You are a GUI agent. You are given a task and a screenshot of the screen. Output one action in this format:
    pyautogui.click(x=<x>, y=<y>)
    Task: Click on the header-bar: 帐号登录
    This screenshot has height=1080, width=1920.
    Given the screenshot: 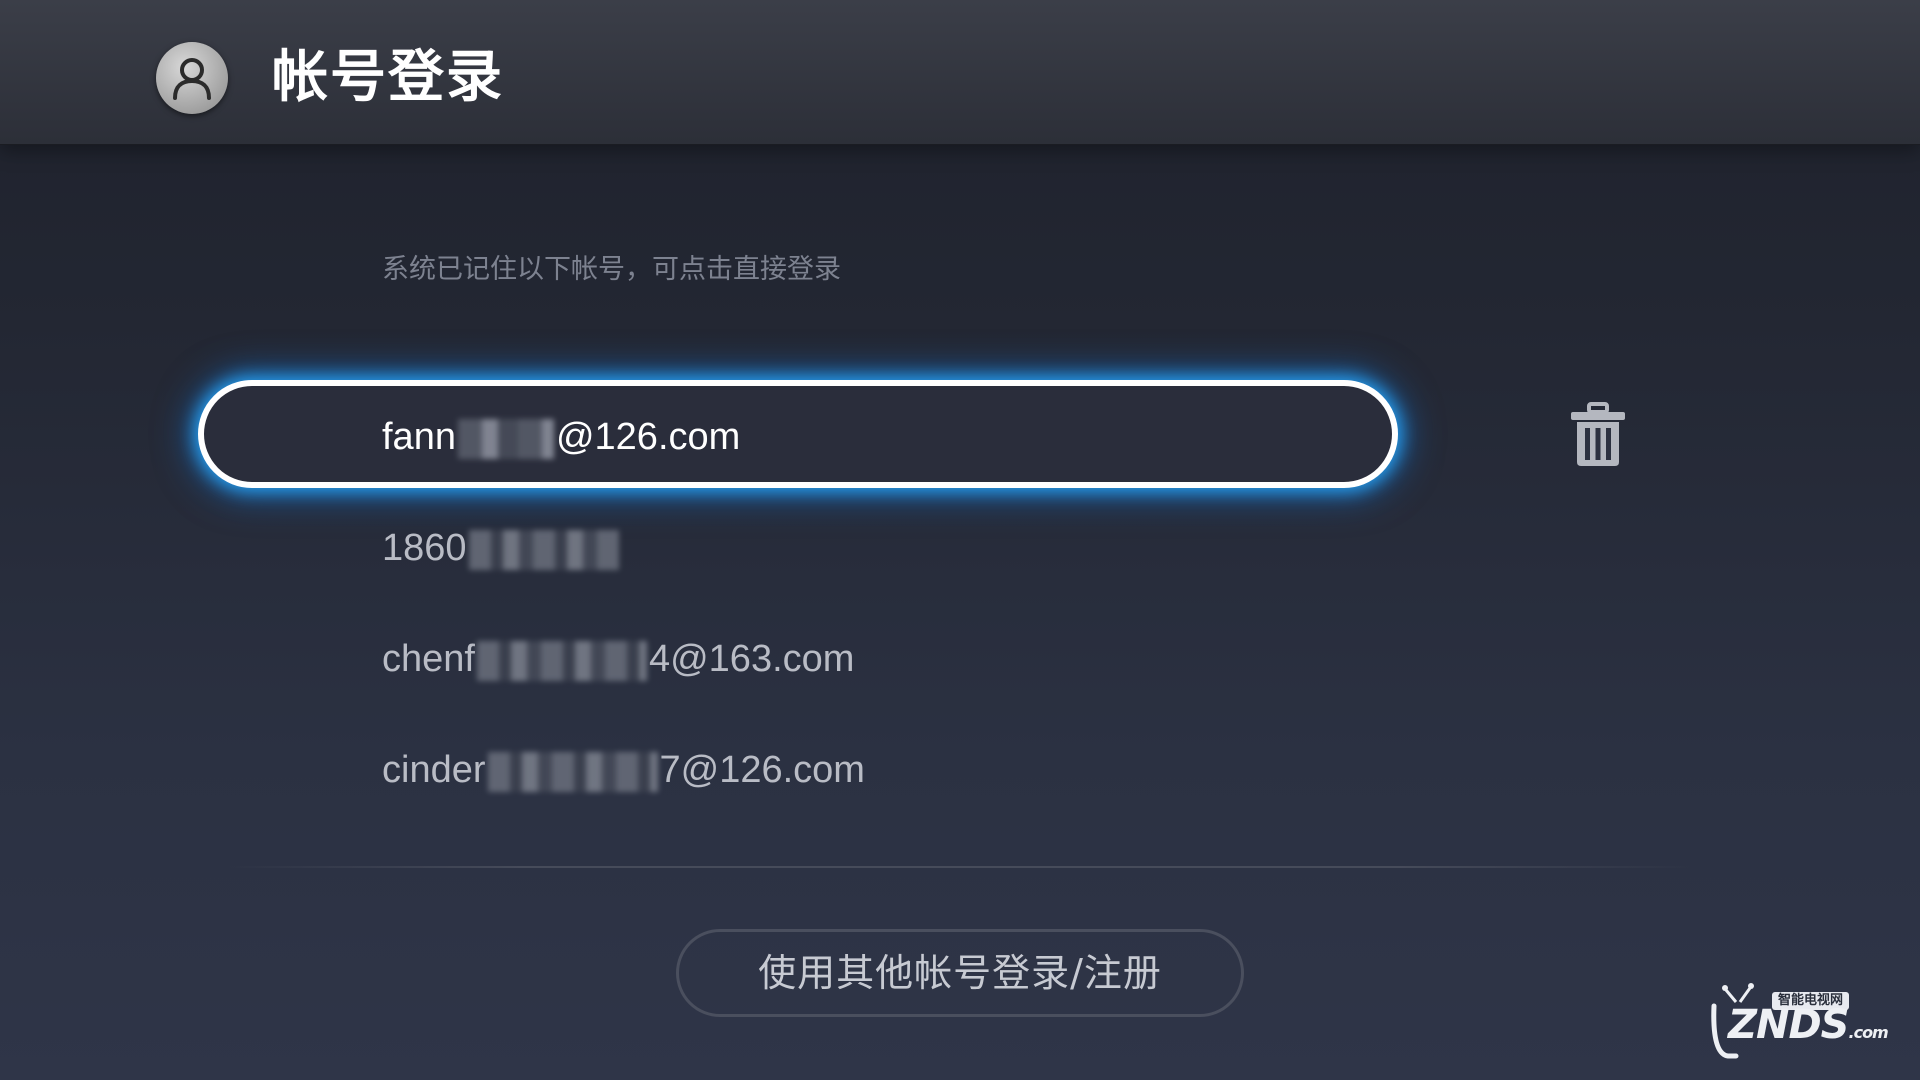 What is the action you would take?
    pyautogui.click(x=960, y=72)
    